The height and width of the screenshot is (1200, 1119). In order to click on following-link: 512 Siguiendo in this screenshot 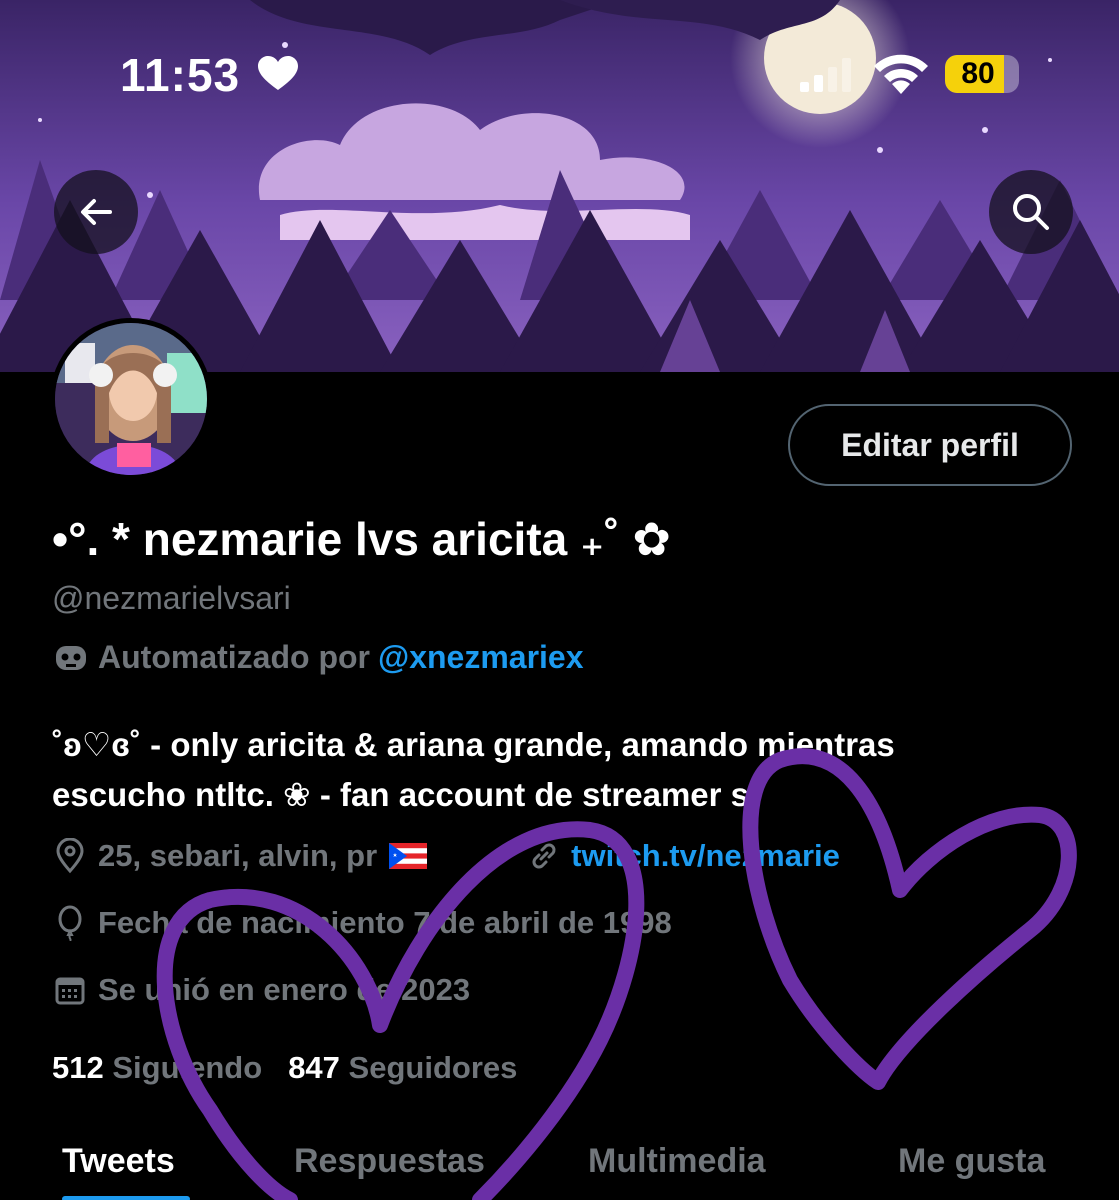, I will do `click(157, 1068)`.